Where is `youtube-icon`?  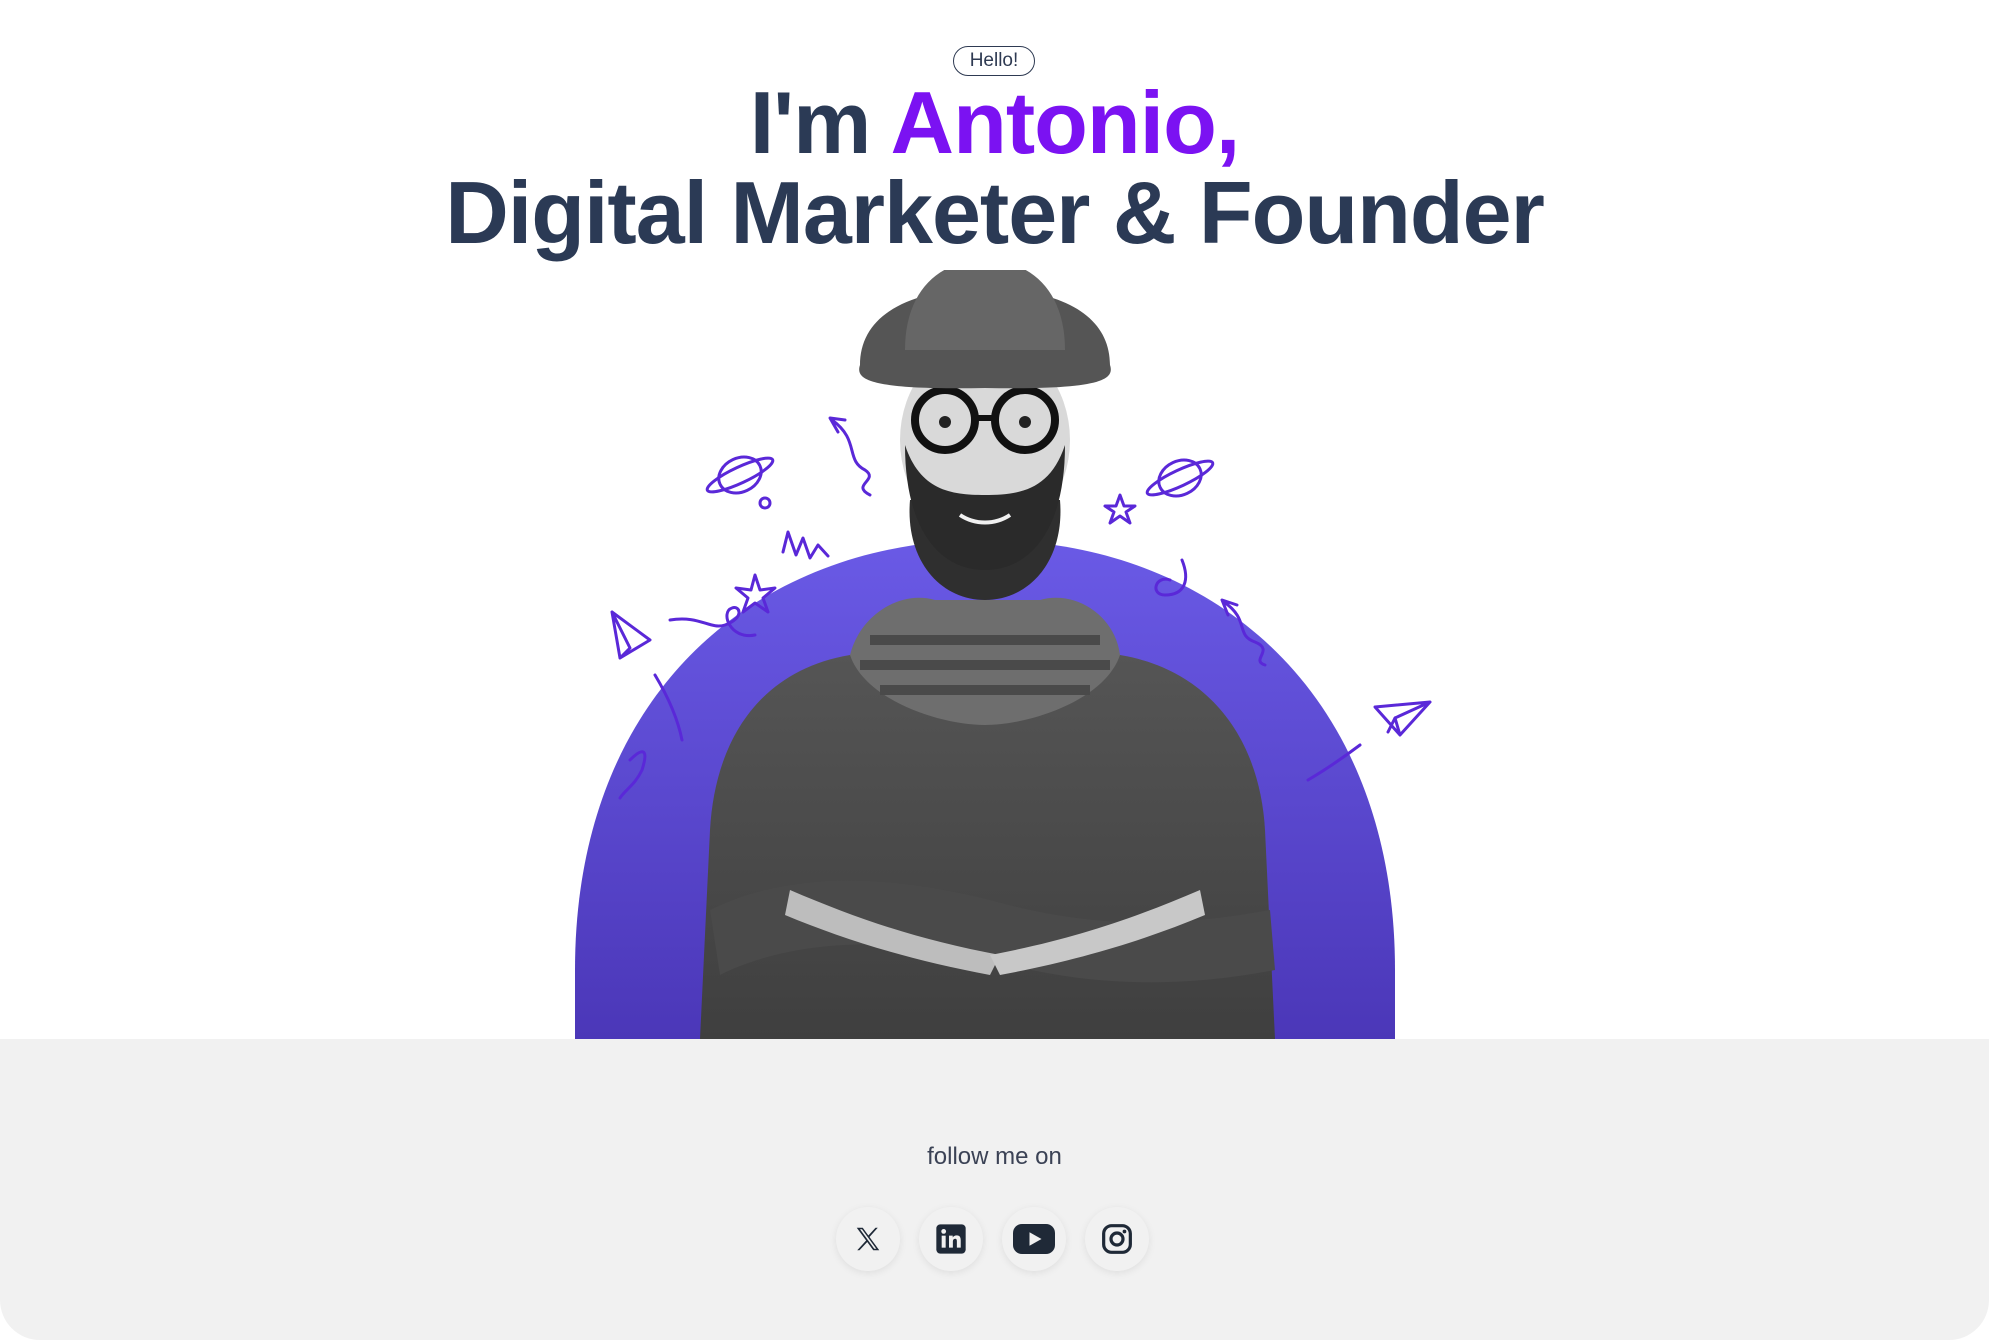
youtube-icon is located at coordinates (1034, 1239).